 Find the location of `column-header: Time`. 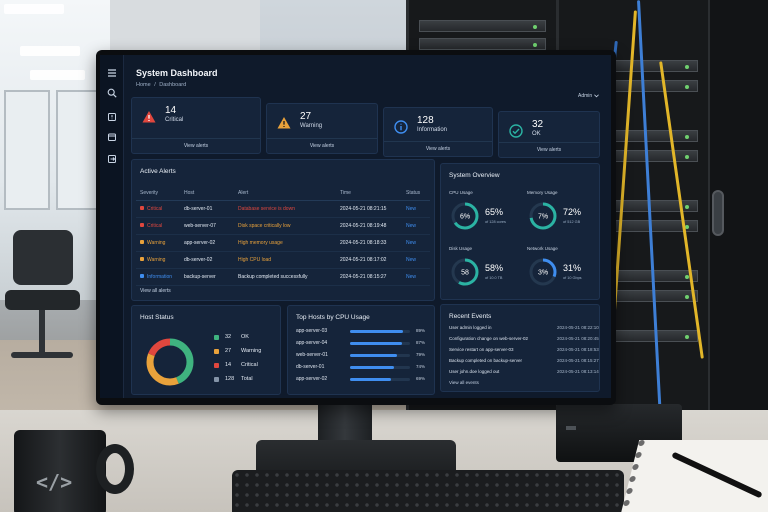

column-header: Time is located at coordinates (369, 193).